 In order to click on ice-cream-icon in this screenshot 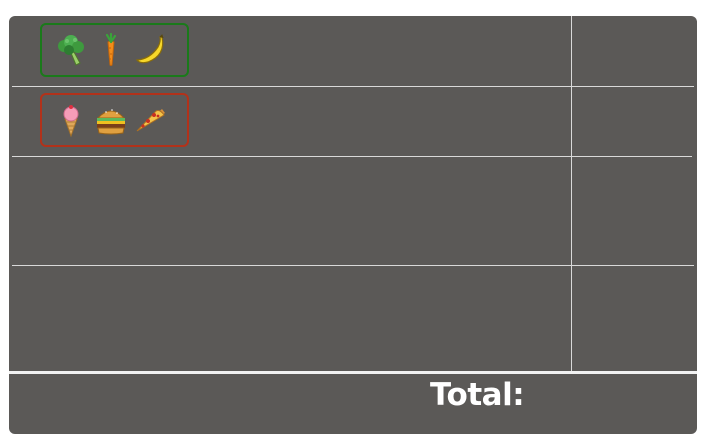, I will do `click(71, 120)`.